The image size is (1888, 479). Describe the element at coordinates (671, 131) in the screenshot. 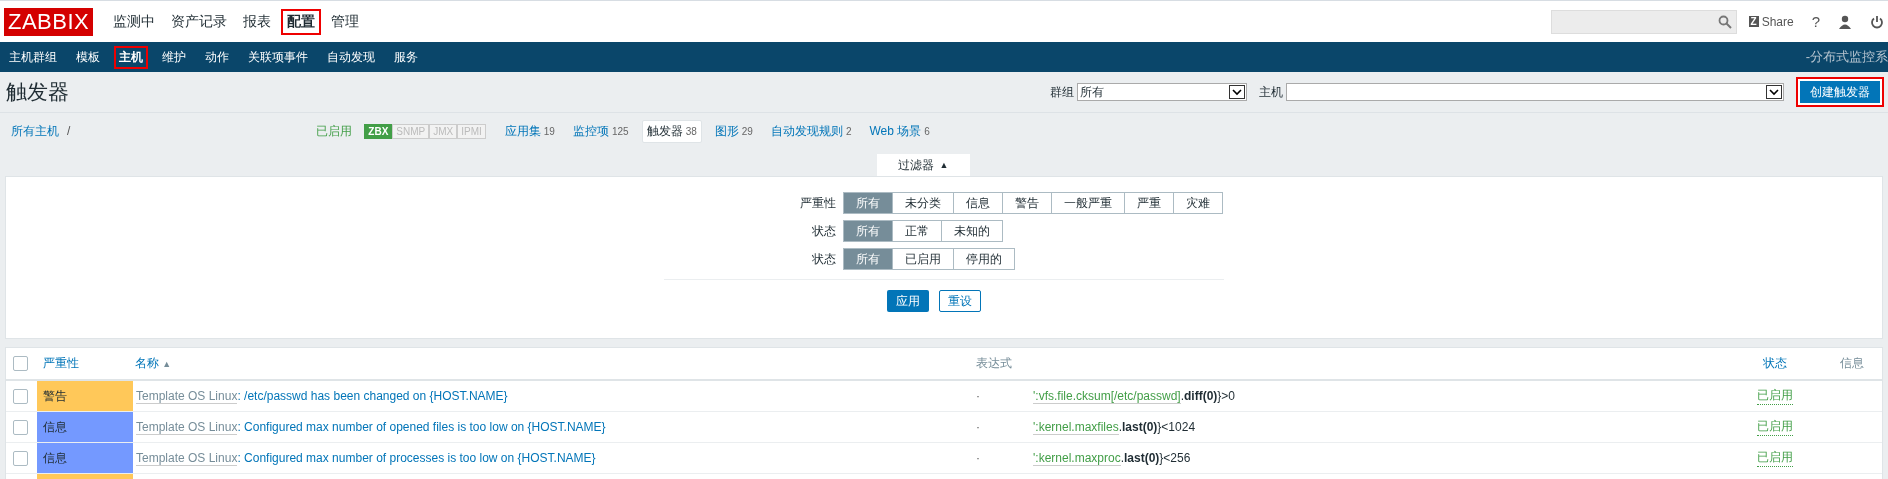

I see `host-tab: 触发器 38` at that location.